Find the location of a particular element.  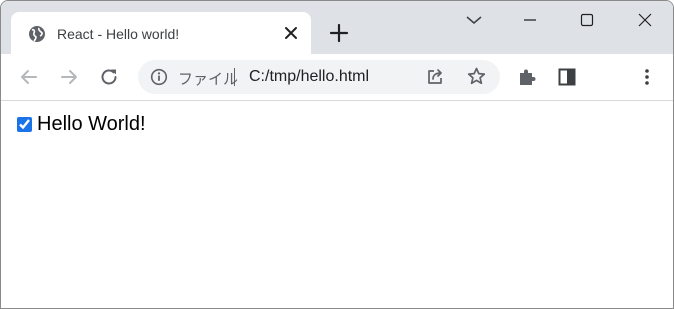

share-icon is located at coordinates (435, 77).